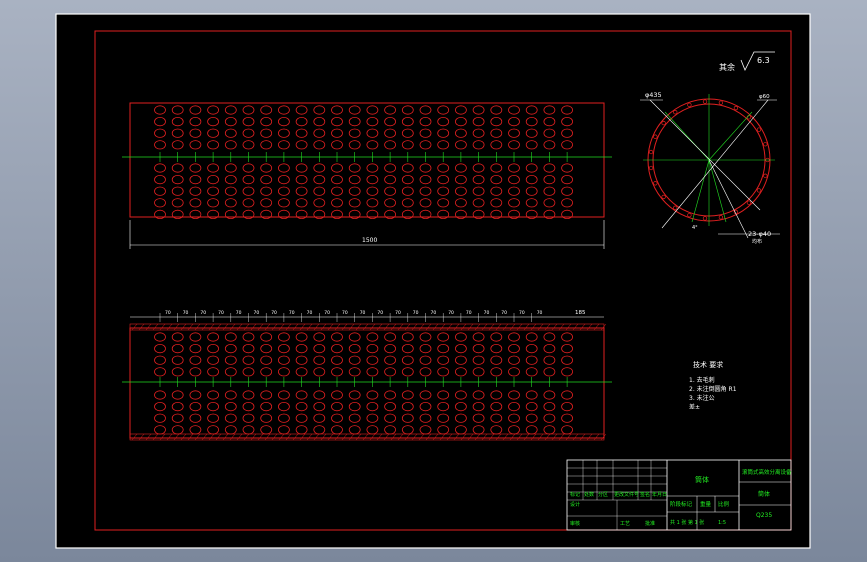 The image size is (867, 562). What do you see at coordinates (702, 398) in the screenshot?
I see `tech-req-item-3: 3. 未注公` at bounding box center [702, 398].